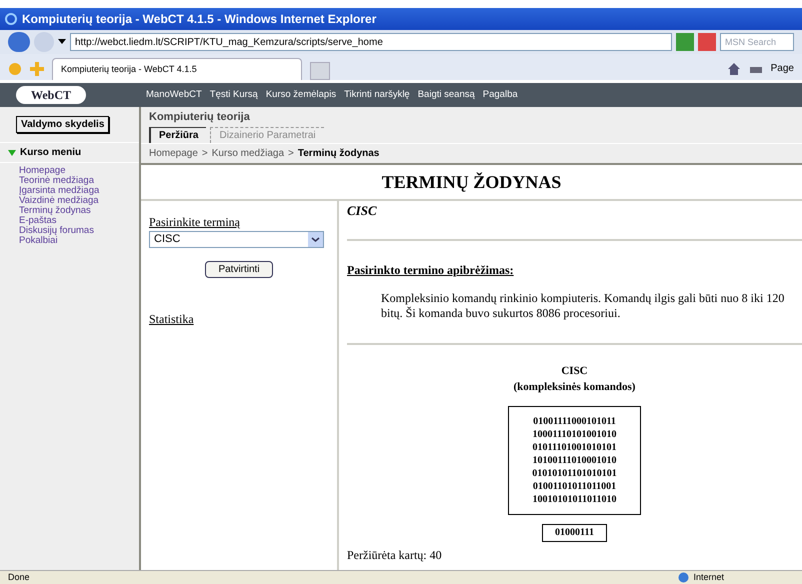  What do you see at coordinates (707, 42) in the screenshot?
I see `stop-button` at bounding box center [707, 42].